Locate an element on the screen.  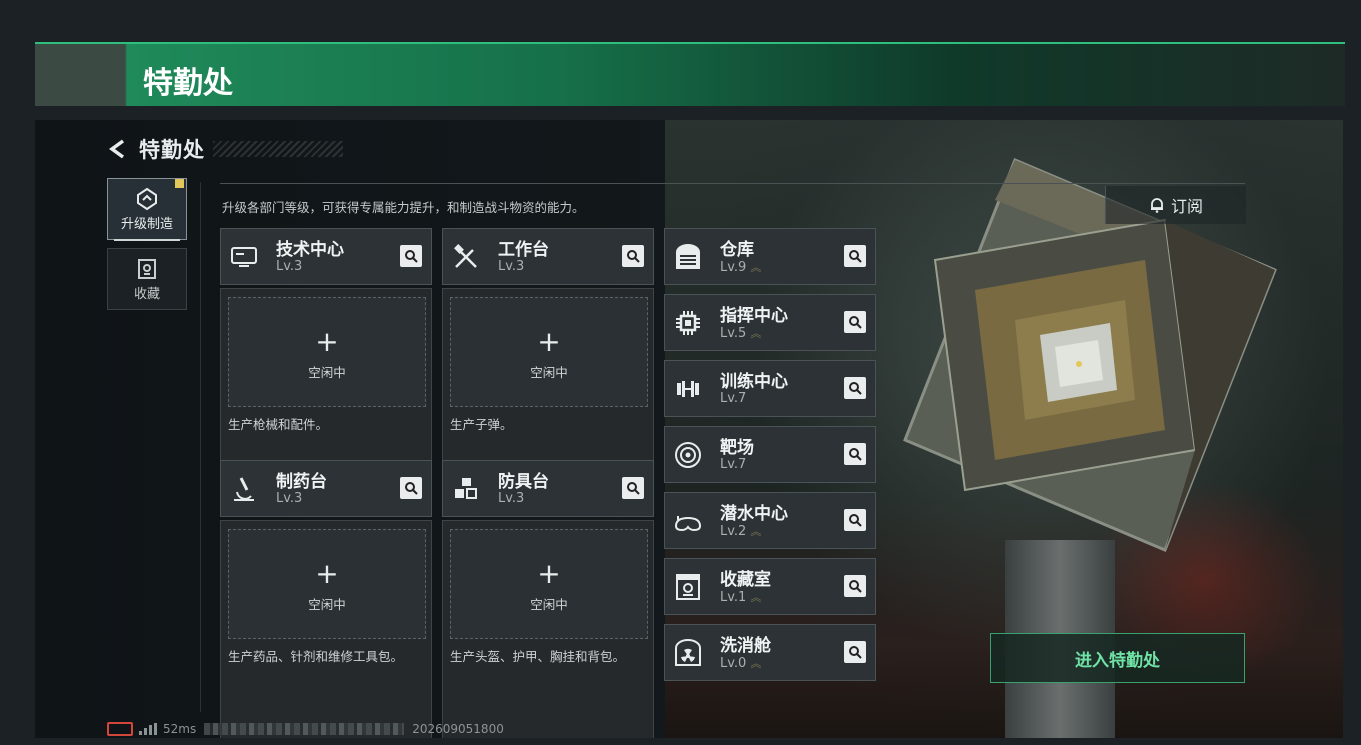
facility-card-decon-chamber: 洗消舱 Lv.0 ︽ is located at coordinates (770, 652).